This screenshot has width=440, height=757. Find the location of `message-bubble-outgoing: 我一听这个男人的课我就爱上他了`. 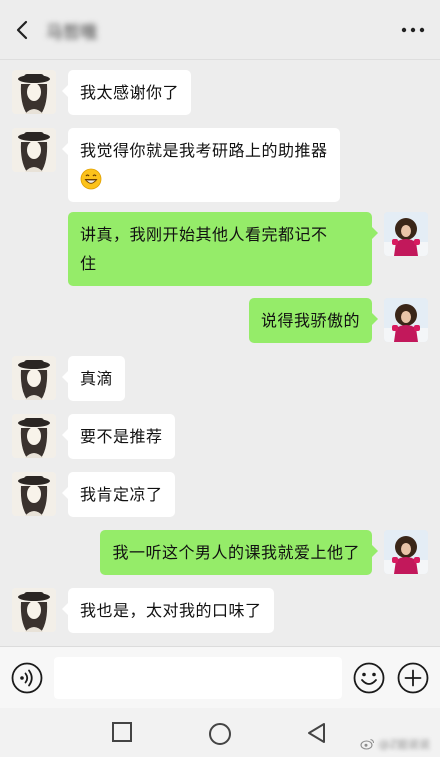

message-bubble-outgoing: 我一听这个男人的课我就爱上他了 is located at coordinates (239, 552).